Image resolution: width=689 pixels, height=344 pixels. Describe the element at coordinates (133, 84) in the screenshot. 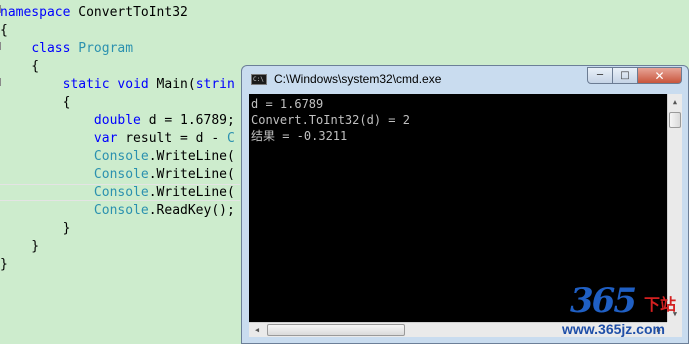

I see `keyword: void` at that location.